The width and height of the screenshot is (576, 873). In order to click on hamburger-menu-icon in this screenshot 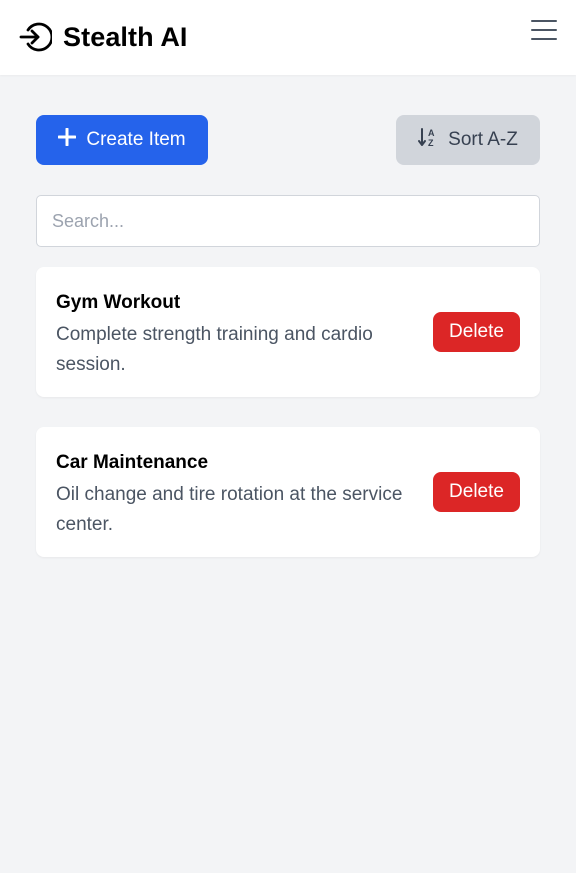, I will do `click(544, 32)`.